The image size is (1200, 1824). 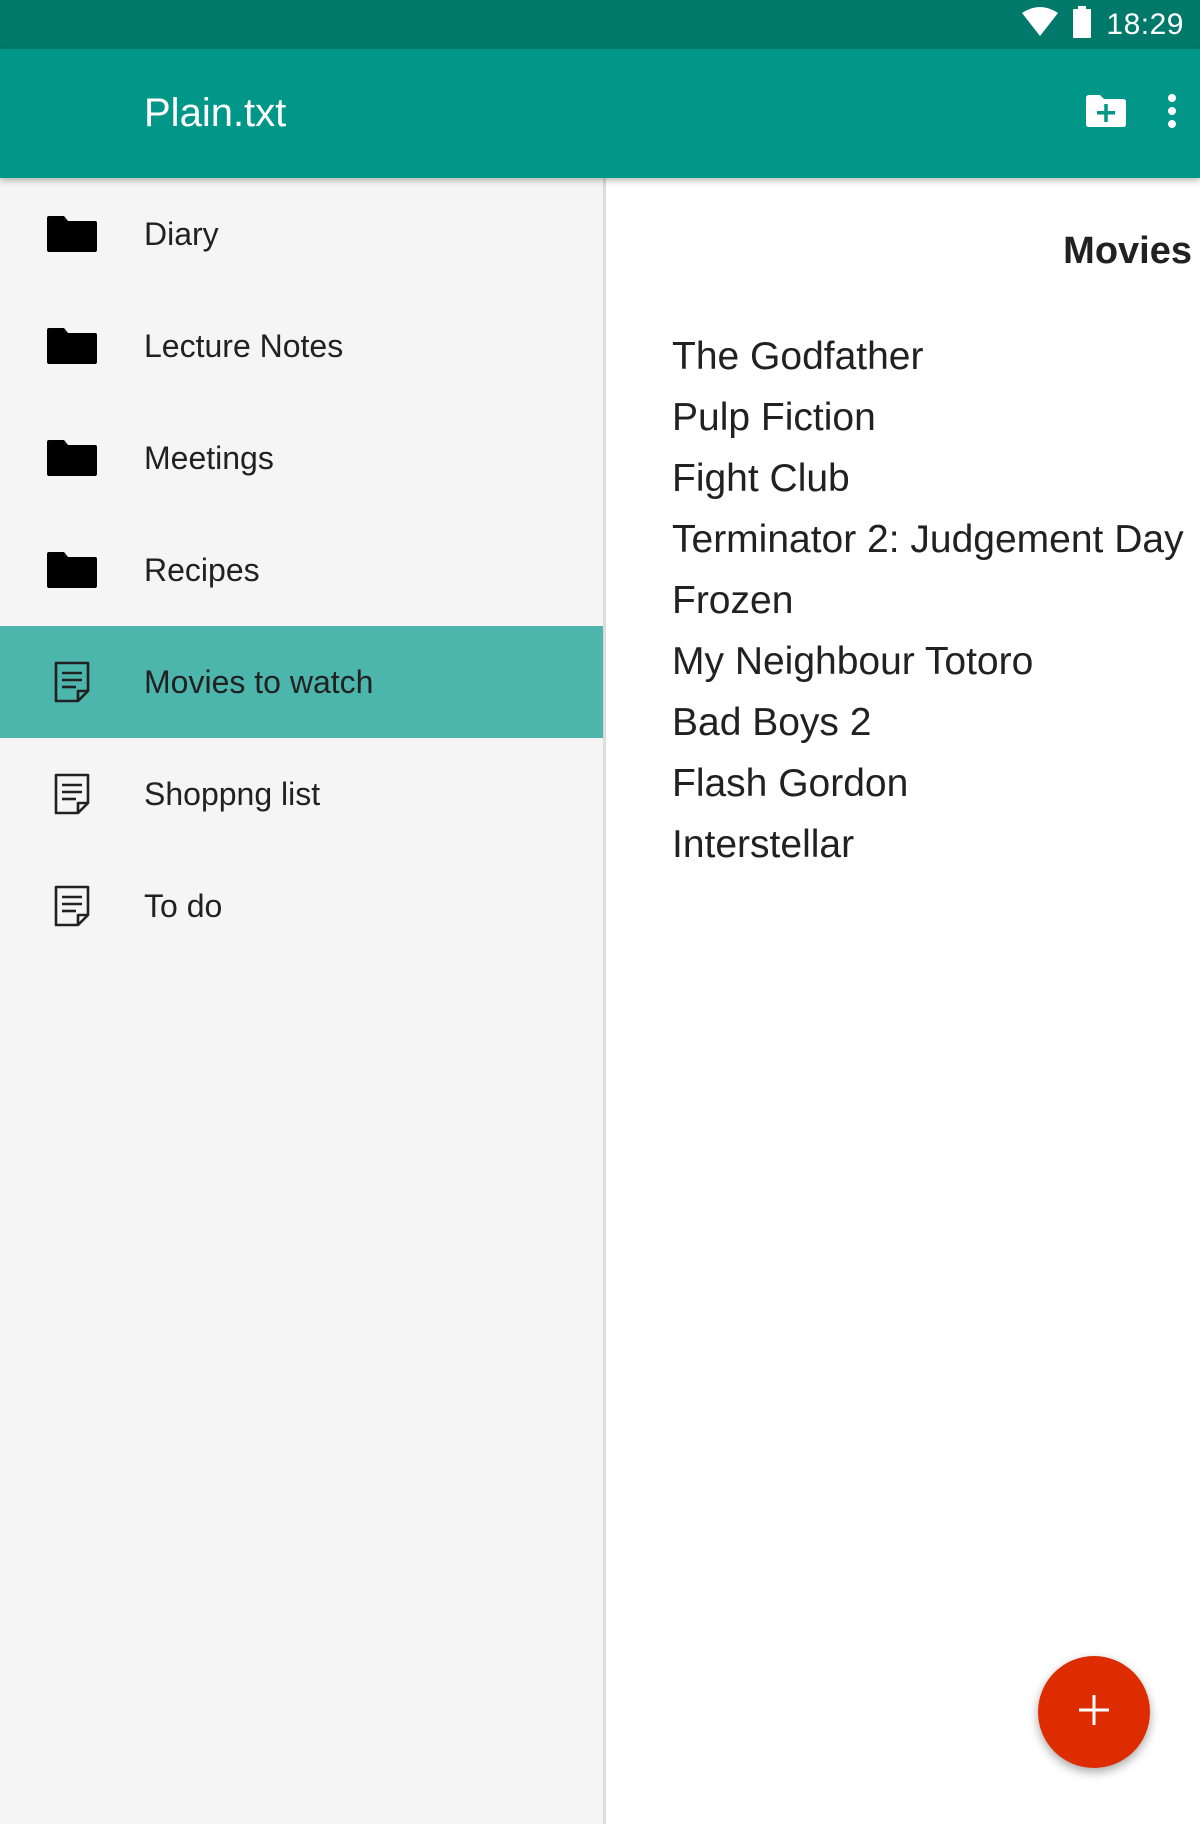 What do you see at coordinates (790, 783) in the screenshot?
I see `note-line: Flash Gordon` at bounding box center [790, 783].